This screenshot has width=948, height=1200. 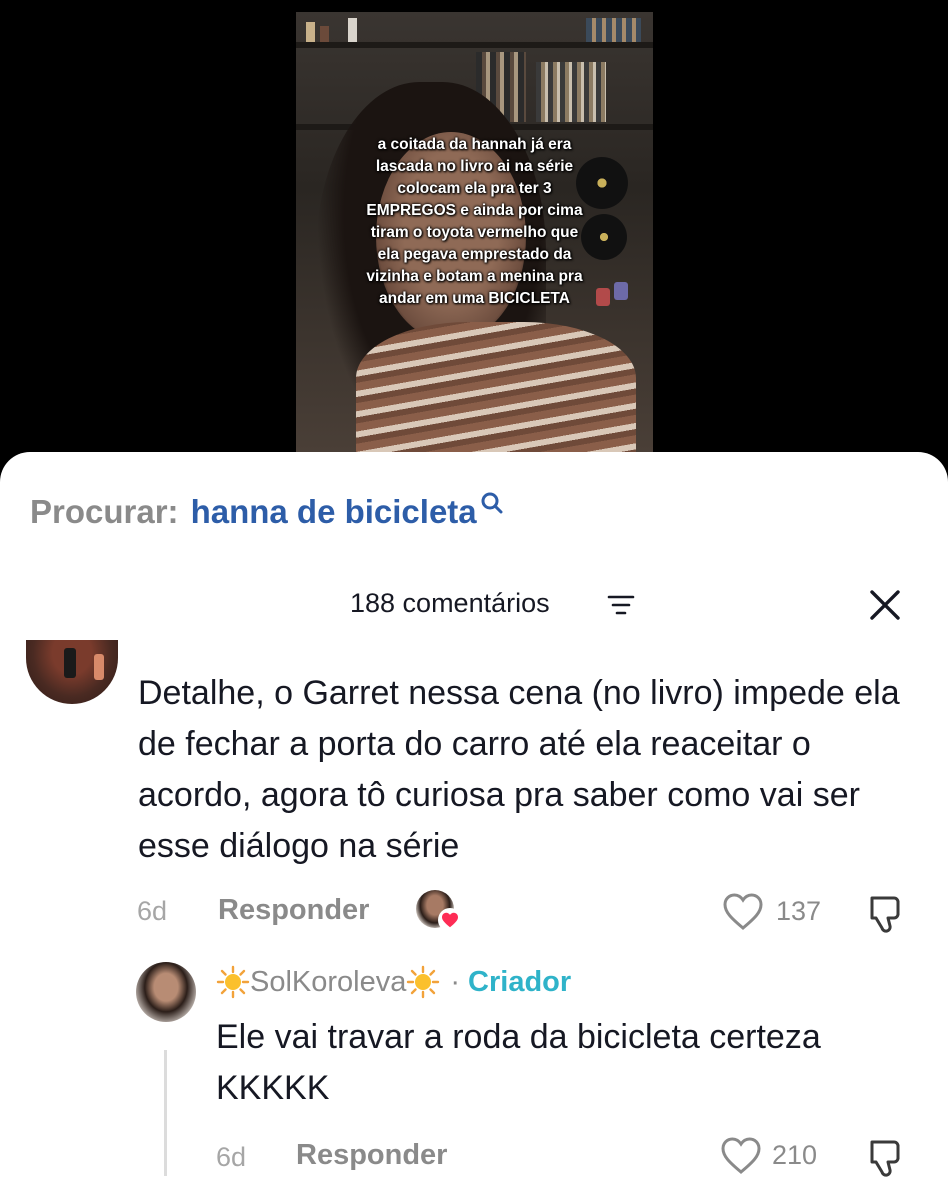 What do you see at coordinates (474, 188) in the screenshot?
I see `caption-line: colocam ela pra ter 3` at bounding box center [474, 188].